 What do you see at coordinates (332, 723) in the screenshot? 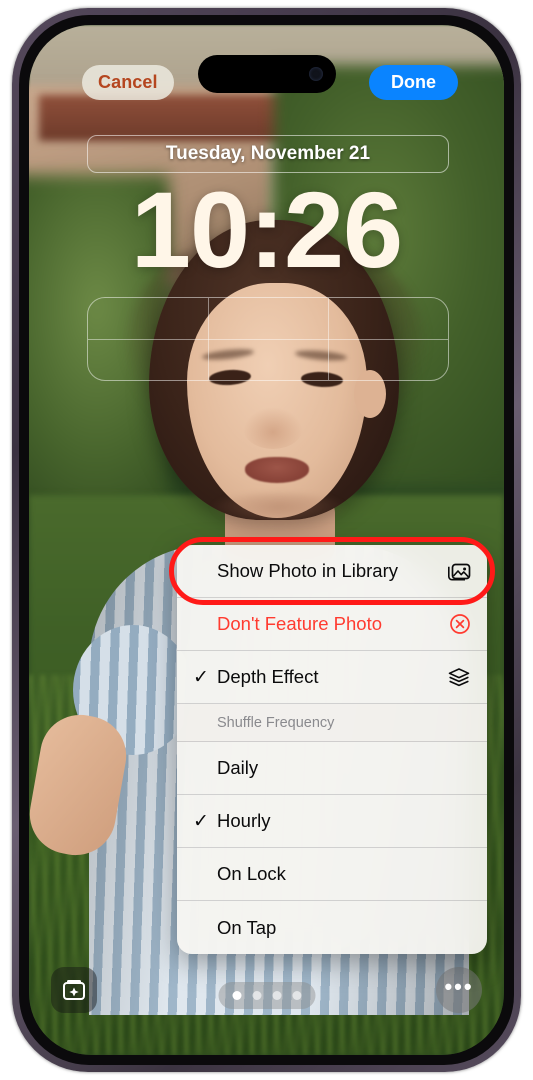
I see `menu-section-header: Shuffle Frequency` at bounding box center [332, 723].